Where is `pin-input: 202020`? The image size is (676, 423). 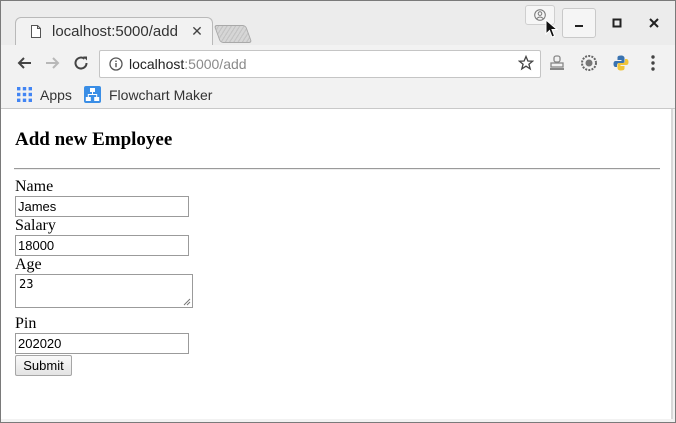
pin-input: 202020 is located at coordinates (102, 343).